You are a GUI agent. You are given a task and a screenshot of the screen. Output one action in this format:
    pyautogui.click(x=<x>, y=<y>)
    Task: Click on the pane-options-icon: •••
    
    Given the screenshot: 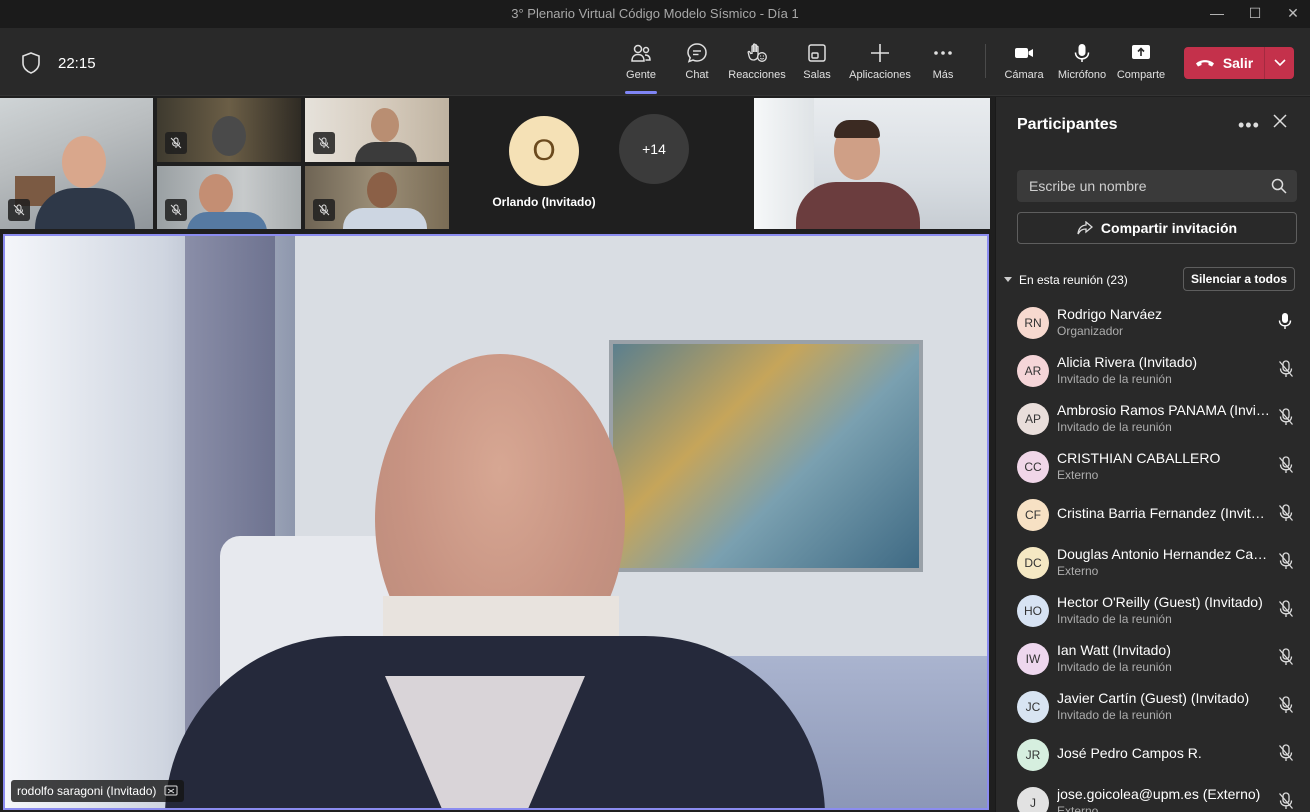 What is the action you would take?
    pyautogui.click(x=1249, y=125)
    